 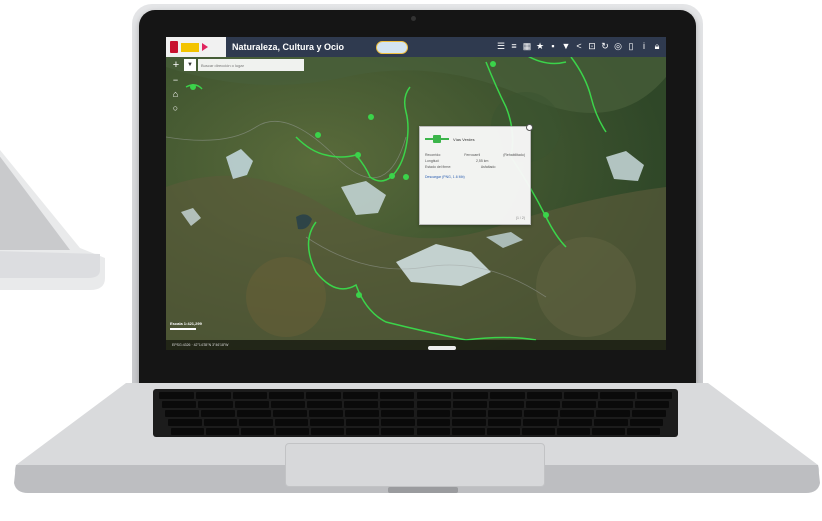 I want to click on share-icon: <, so click(x=579, y=46).